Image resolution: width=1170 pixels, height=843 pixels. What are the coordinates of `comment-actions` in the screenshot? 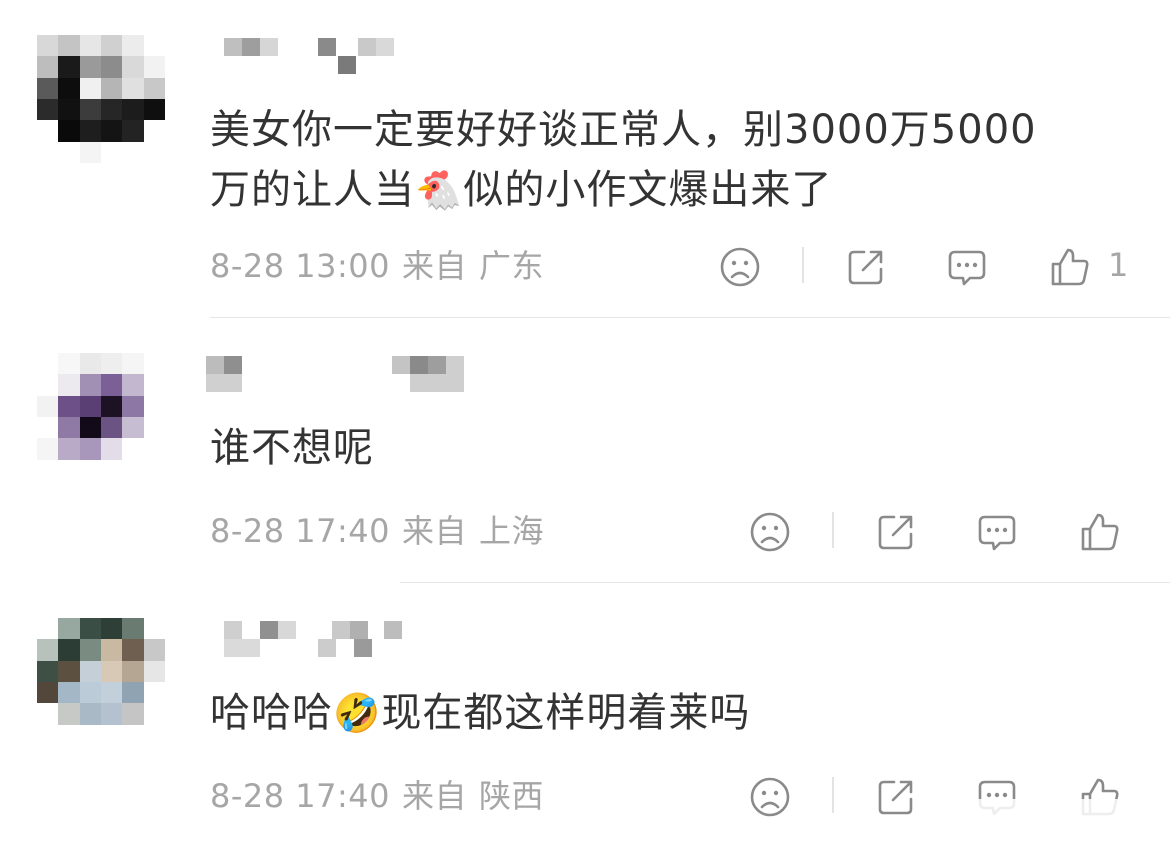 It's located at (585, 532).